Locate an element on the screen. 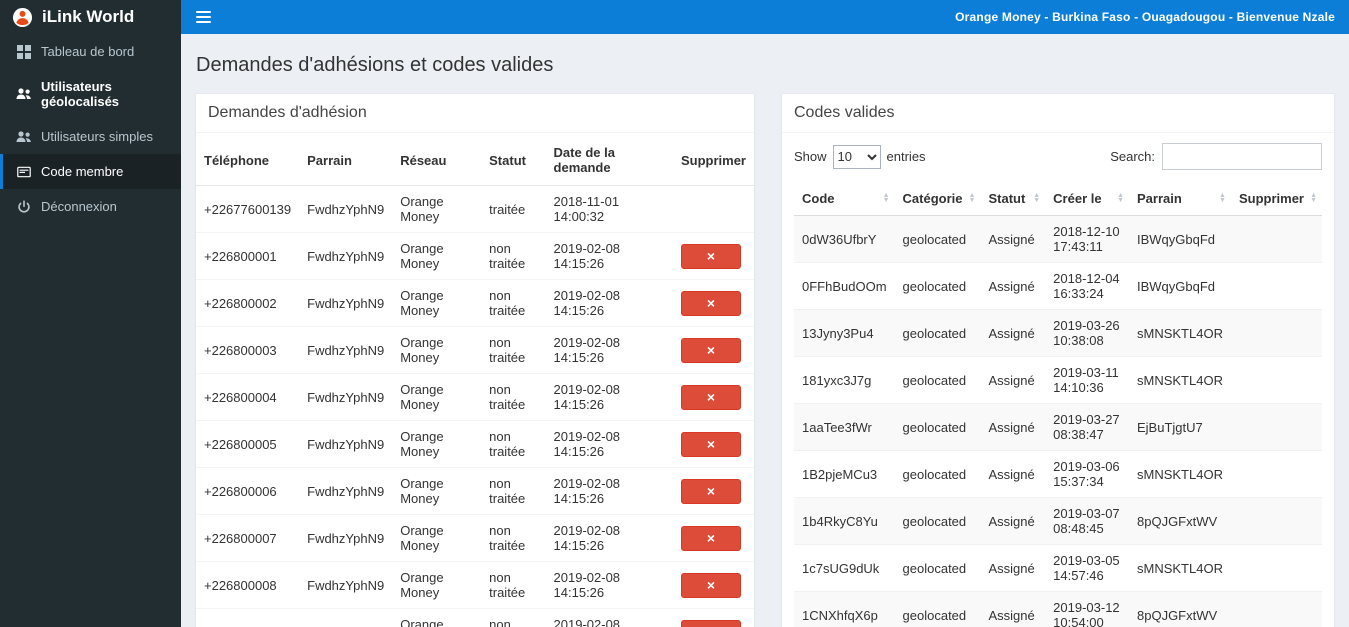  telephone-cell: +226800003 is located at coordinates (248, 350).